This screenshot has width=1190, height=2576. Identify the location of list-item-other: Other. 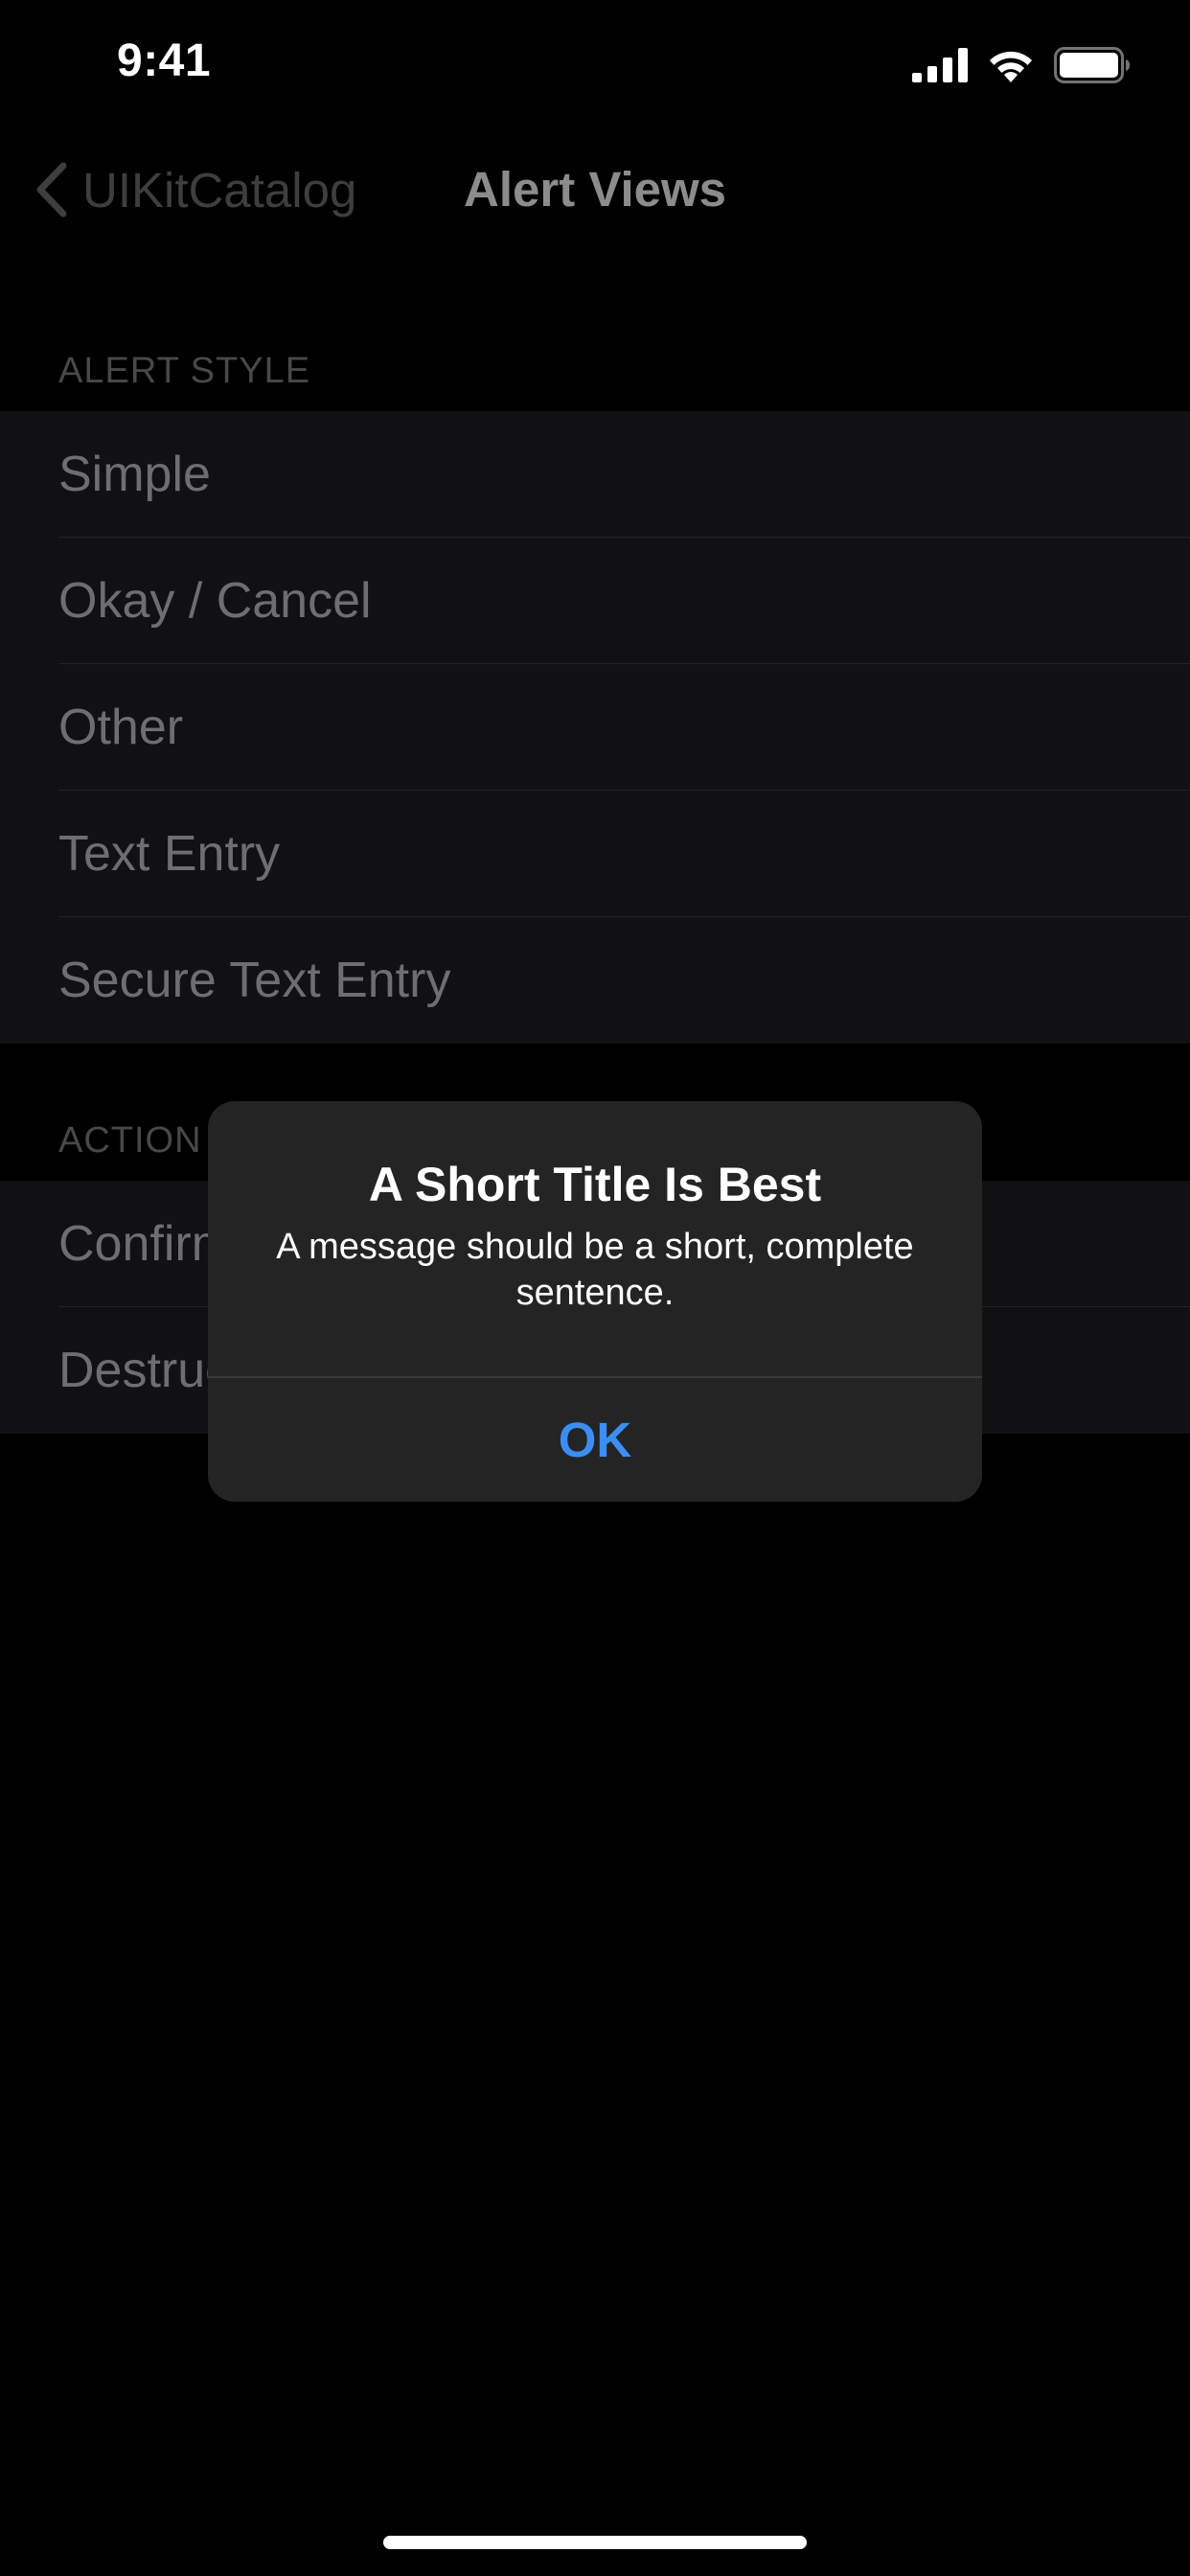
(595, 727).